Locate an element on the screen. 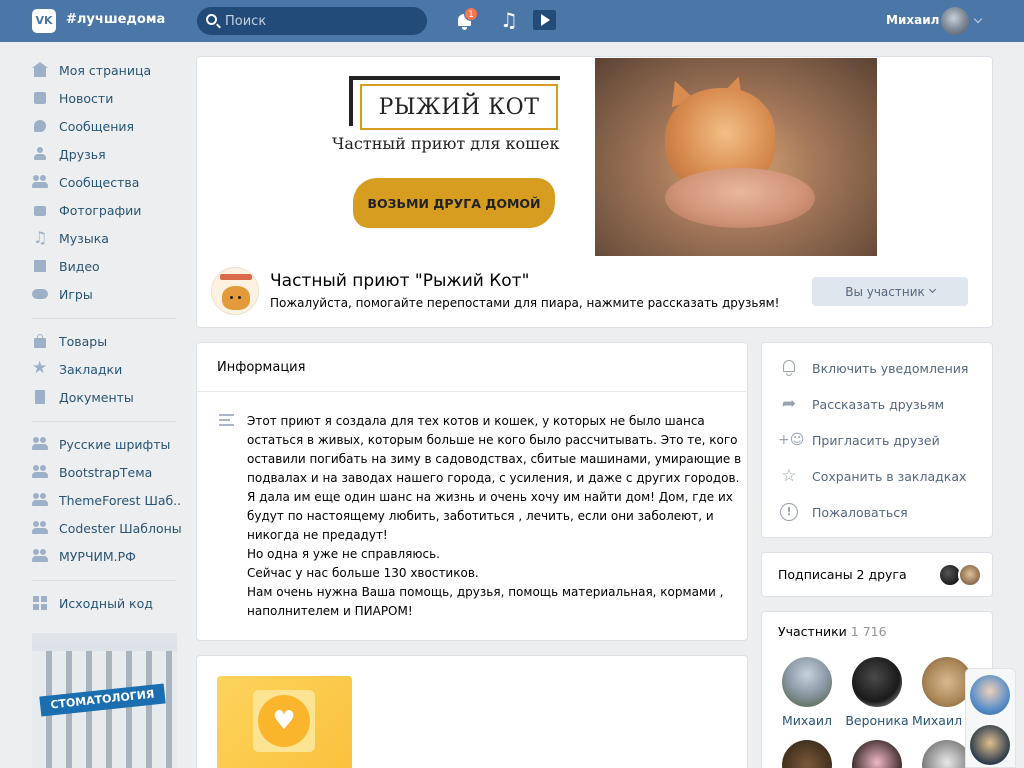 The height and width of the screenshot is (768, 1024). sidebar-item-label: Друзья is located at coordinates (82, 154).